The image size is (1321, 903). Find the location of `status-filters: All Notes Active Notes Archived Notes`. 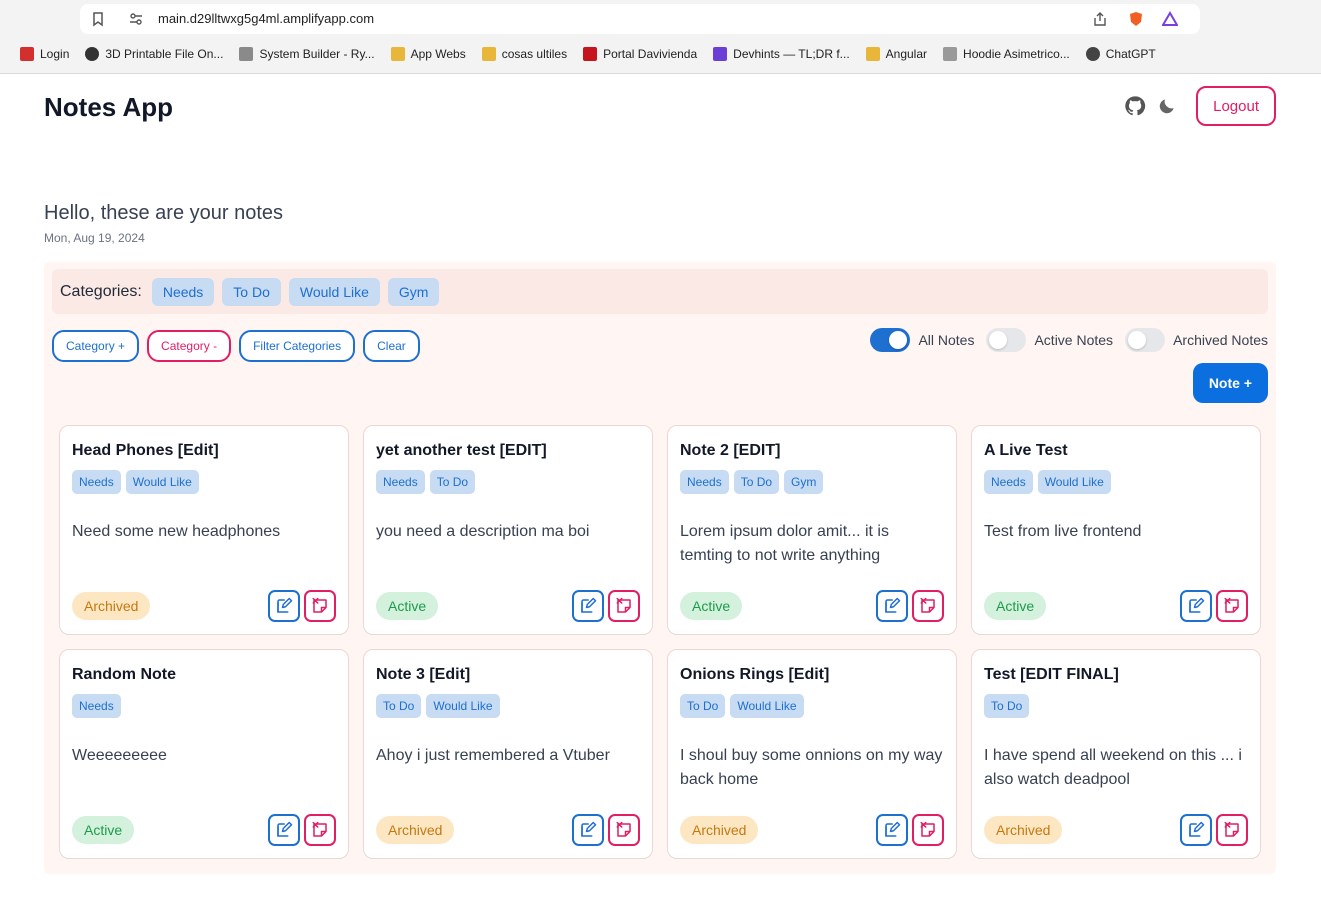

status-filters: All Notes Active Notes Archived Notes is located at coordinates (1069, 340).